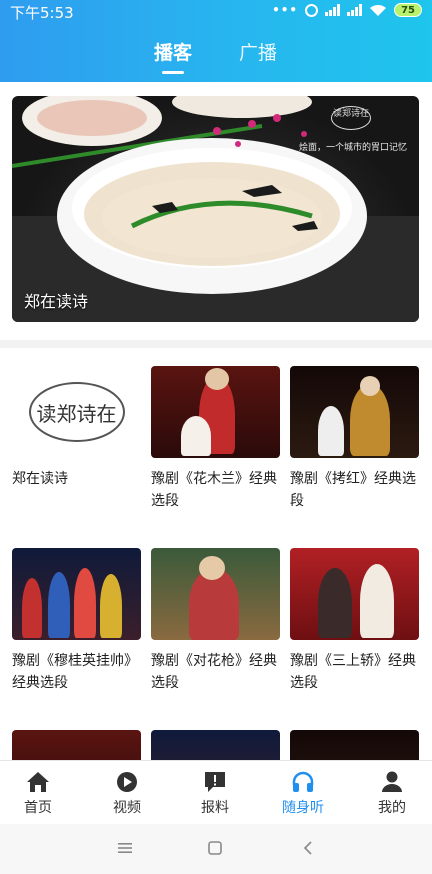 This screenshot has height=874, width=432. I want to click on nav-profile: 我的, so click(392, 794).